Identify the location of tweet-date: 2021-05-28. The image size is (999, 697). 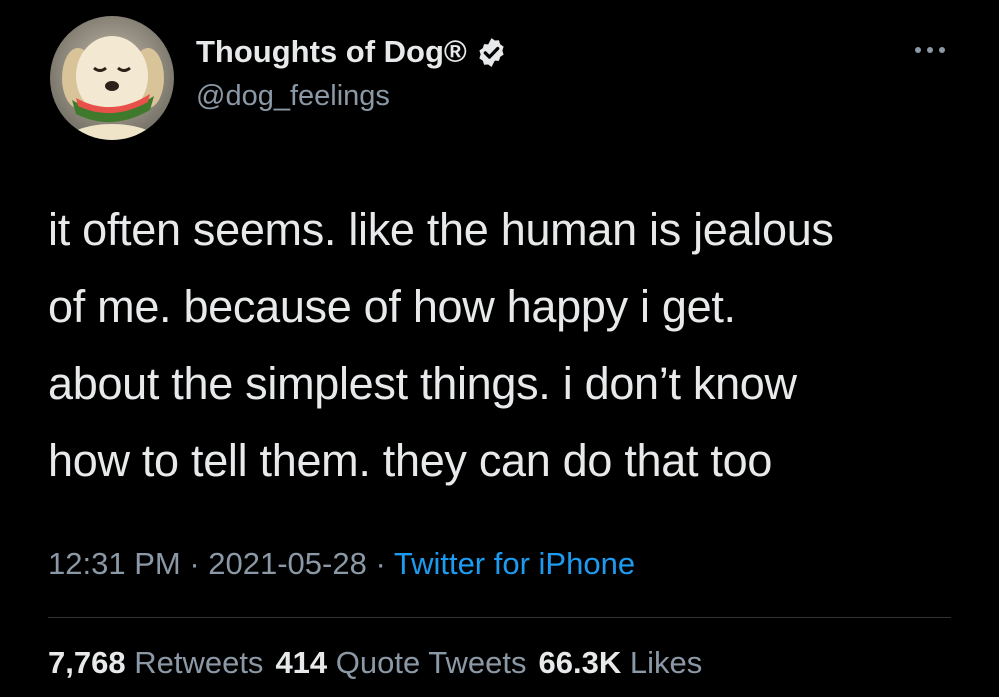
(287, 563).